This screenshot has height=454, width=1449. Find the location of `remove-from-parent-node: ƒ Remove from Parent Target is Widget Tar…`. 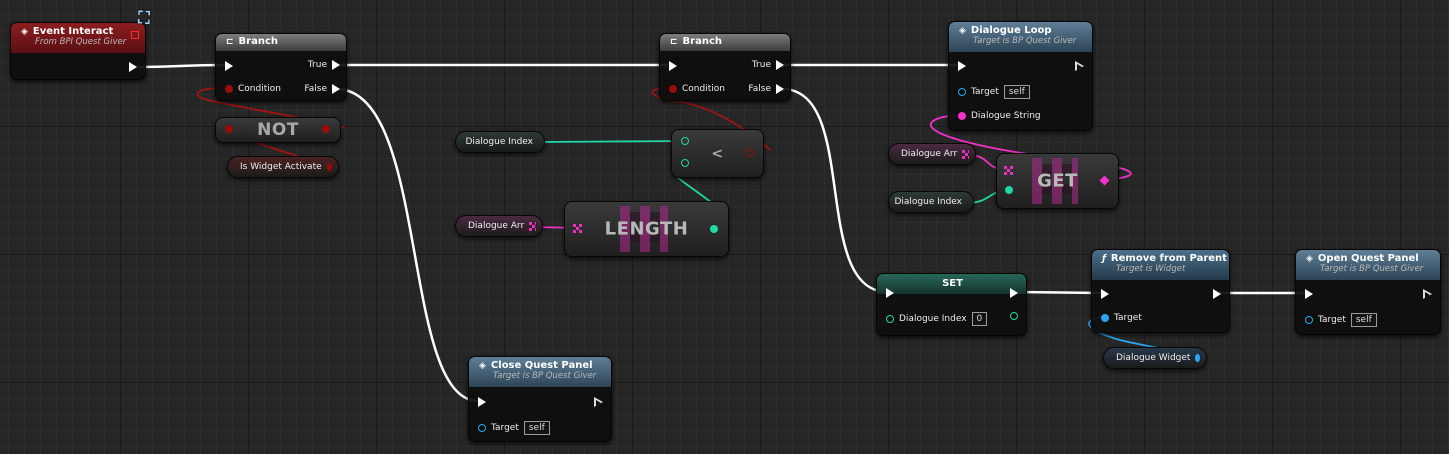

remove-from-parent-node: ƒ Remove from Parent Target is Widget Tar… is located at coordinates (1160, 291).